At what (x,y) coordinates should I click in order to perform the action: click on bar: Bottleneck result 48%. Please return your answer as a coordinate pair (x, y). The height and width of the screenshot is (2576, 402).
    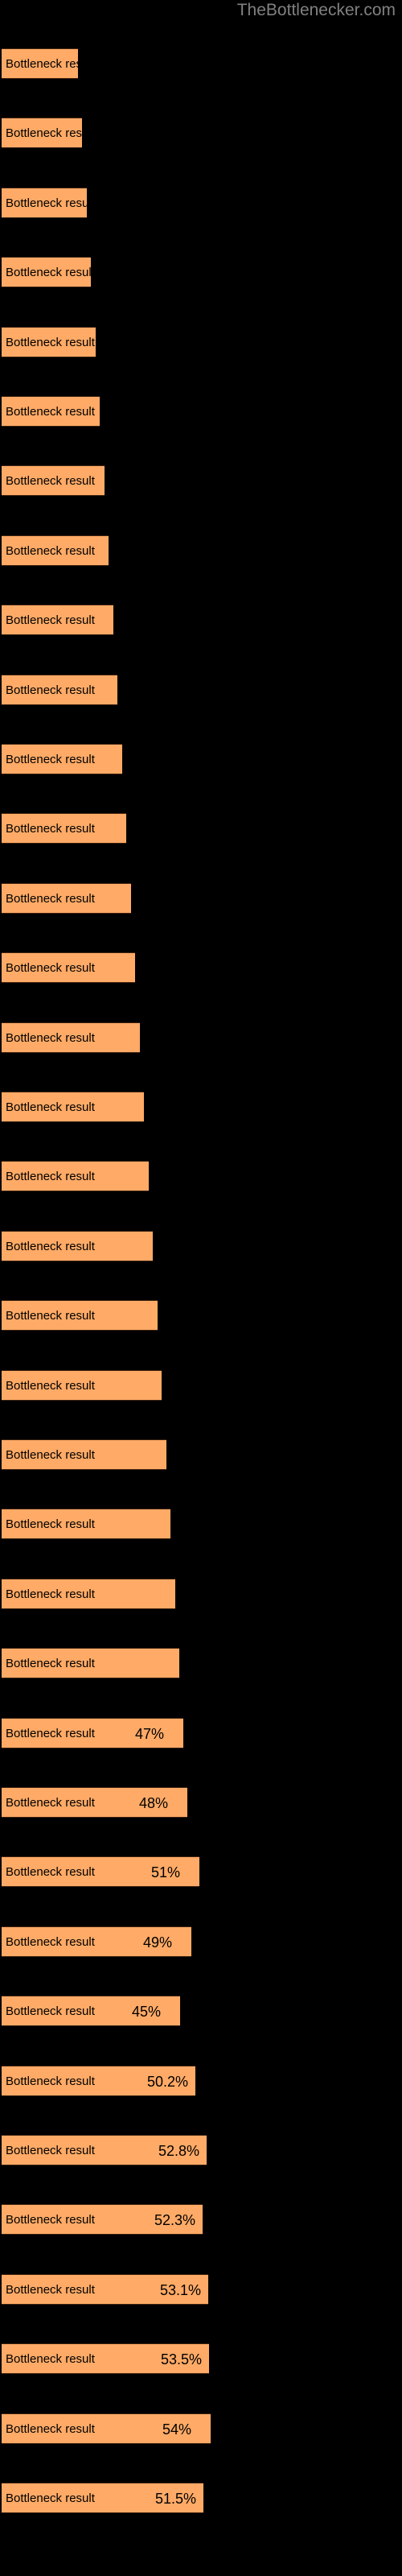
    Looking at the image, I should click on (94, 1802).